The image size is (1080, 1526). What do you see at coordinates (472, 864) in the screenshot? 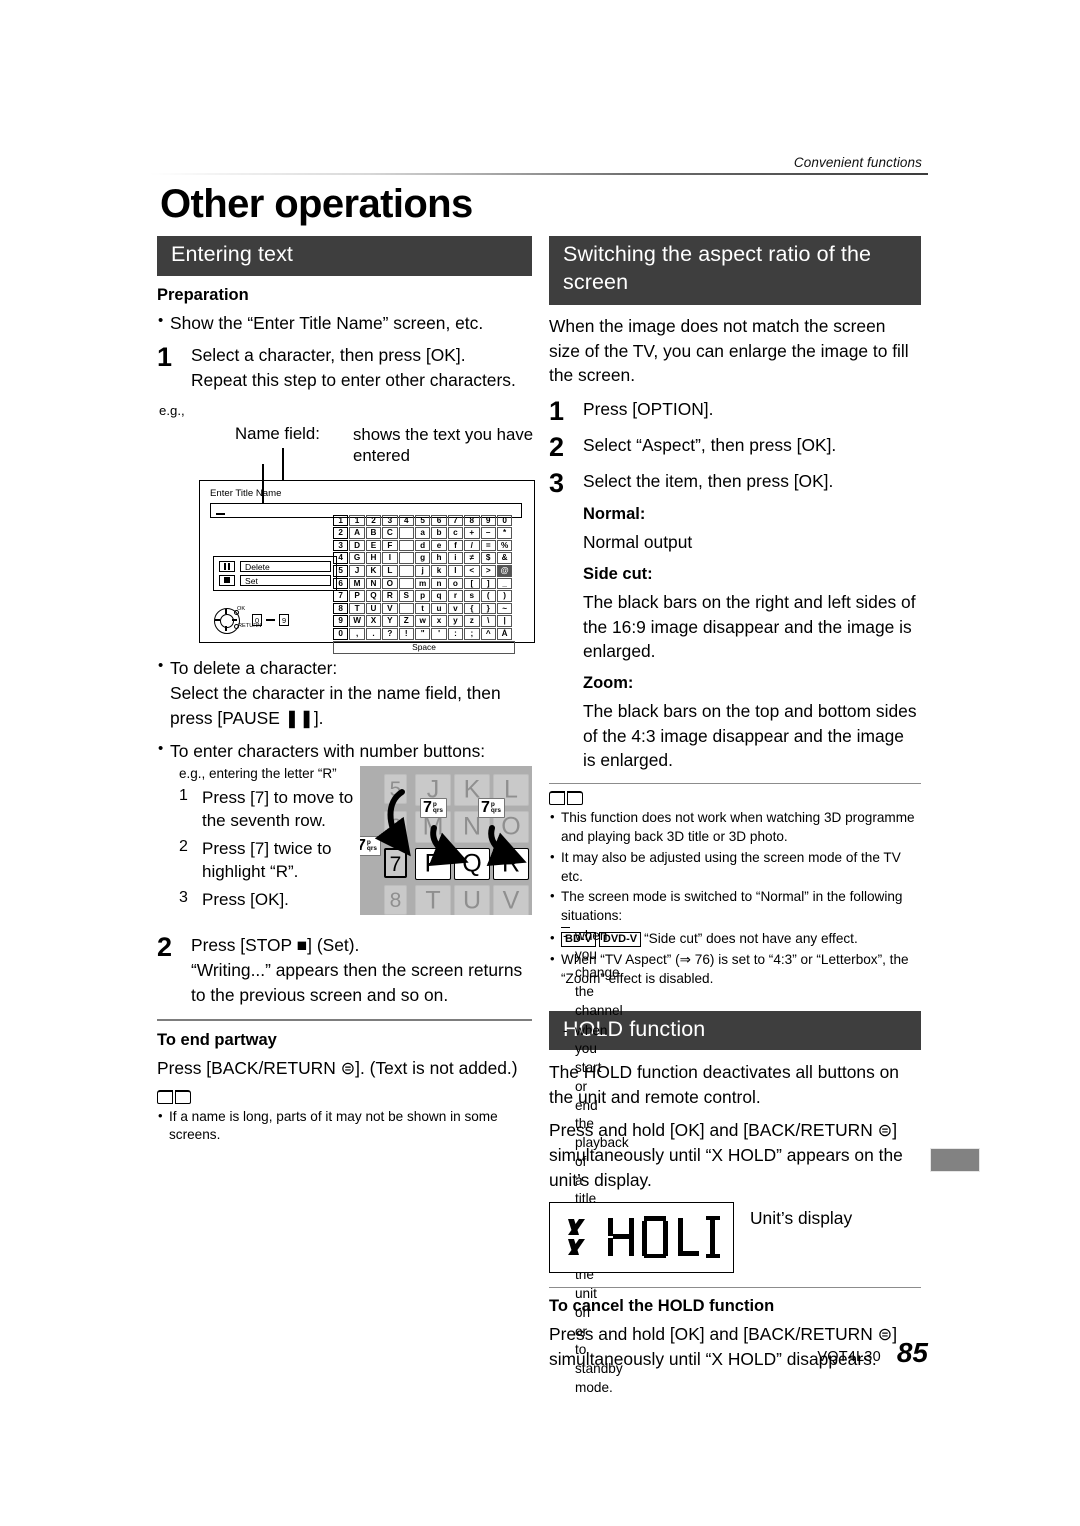
I see `keypad-letter-Q: Q` at bounding box center [472, 864].